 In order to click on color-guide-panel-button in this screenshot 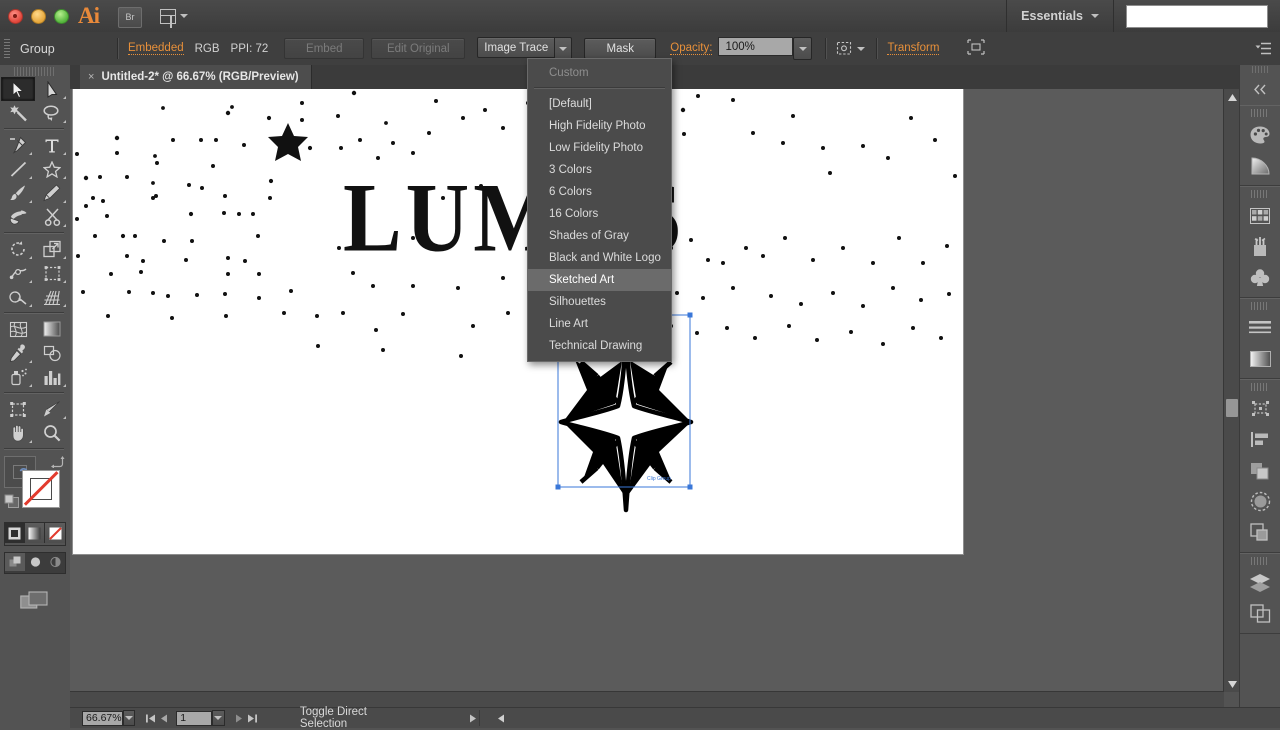, I will do `click(1260, 165)`.